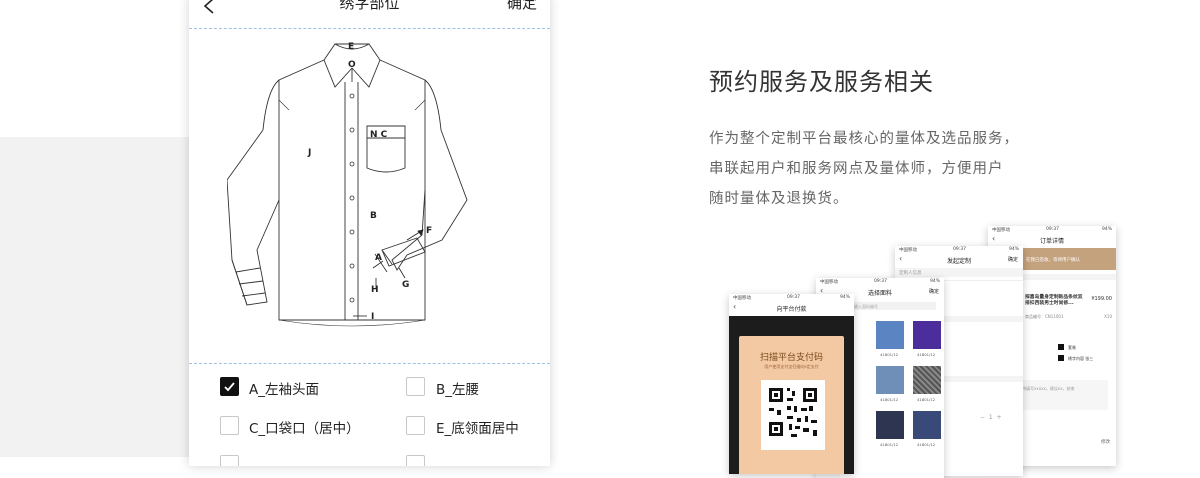  Describe the element at coordinates (1063, 395) in the screenshot. I see `note-field: 待填写xxxxx，建议xx，结束` at that location.